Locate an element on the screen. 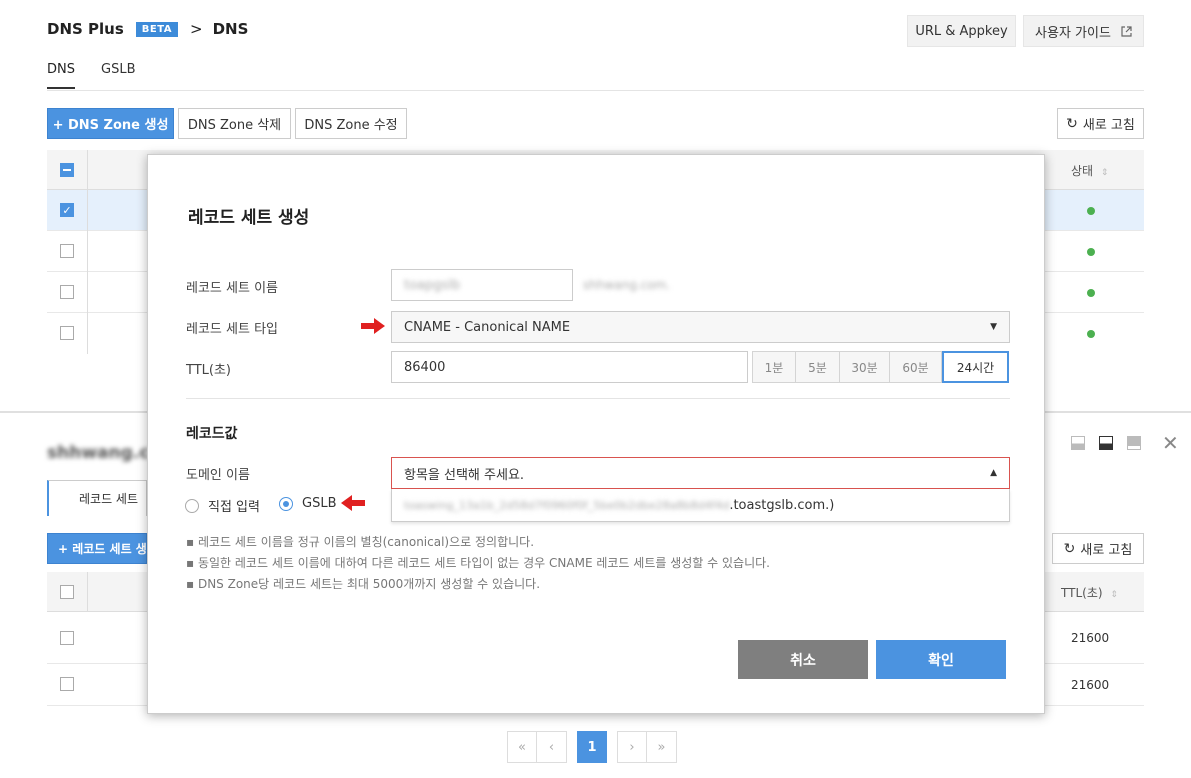 This screenshot has height=778, width=1191. delete-zone-button: DNS Zone 삭제 is located at coordinates (234, 123).